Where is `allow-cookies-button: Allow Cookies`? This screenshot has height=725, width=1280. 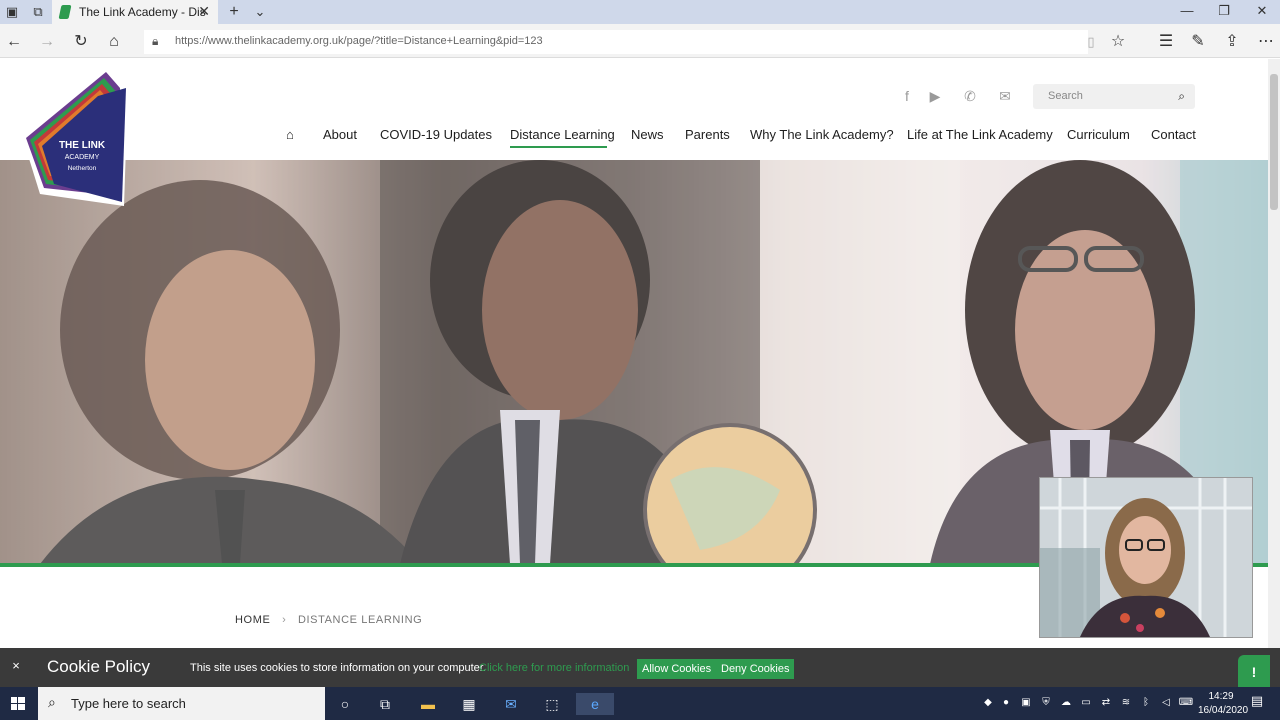 allow-cookies-button: Allow Cookies is located at coordinates (677, 669).